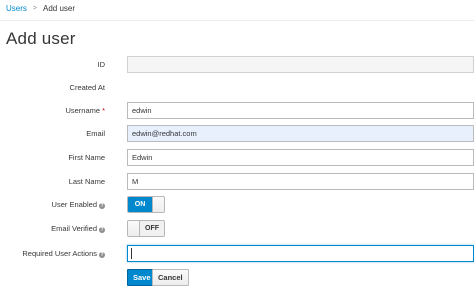 The image size is (474, 288). What do you see at coordinates (34, 8) in the screenshot?
I see `chevron-right-icon: >` at bounding box center [34, 8].